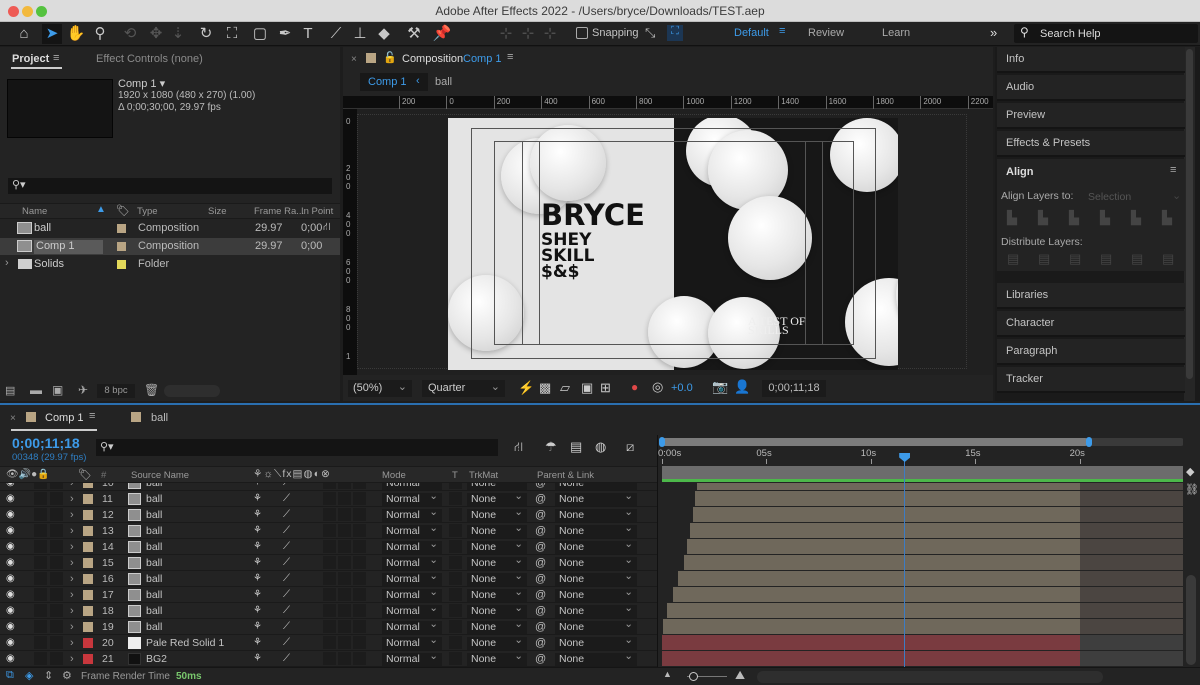 This screenshot has width=1200, height=685. I want to click on zoom-tool-icon: ⚲, so click(100, 34).